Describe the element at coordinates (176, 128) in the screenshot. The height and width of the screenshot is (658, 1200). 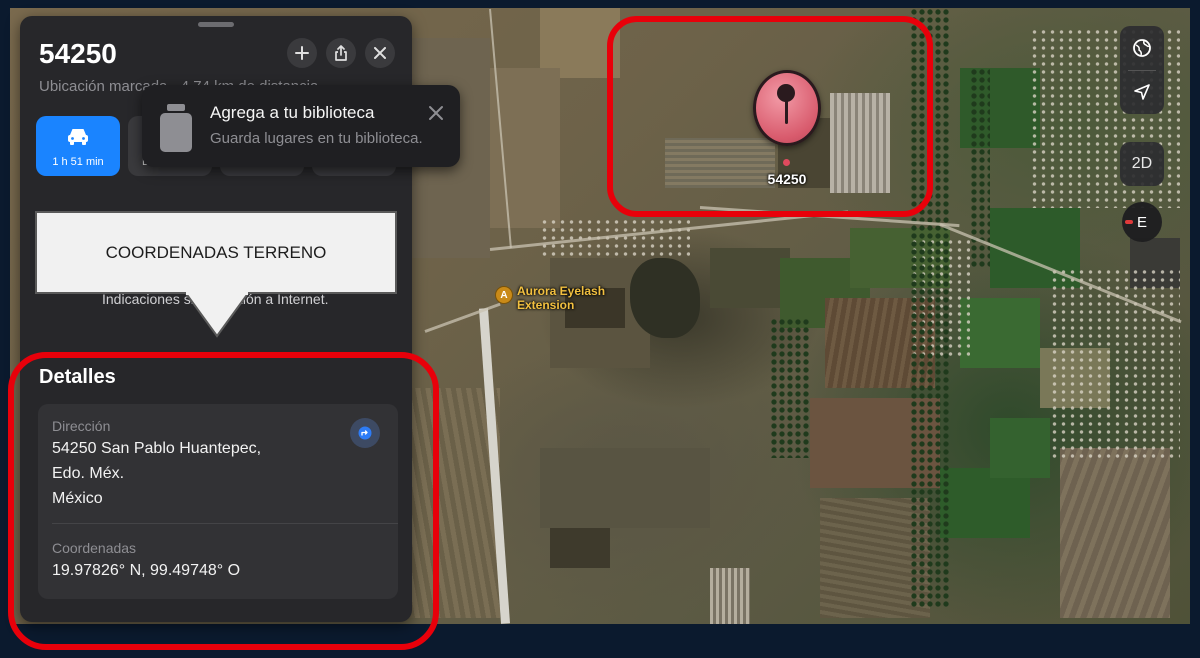
I see `library-icon` at that location.